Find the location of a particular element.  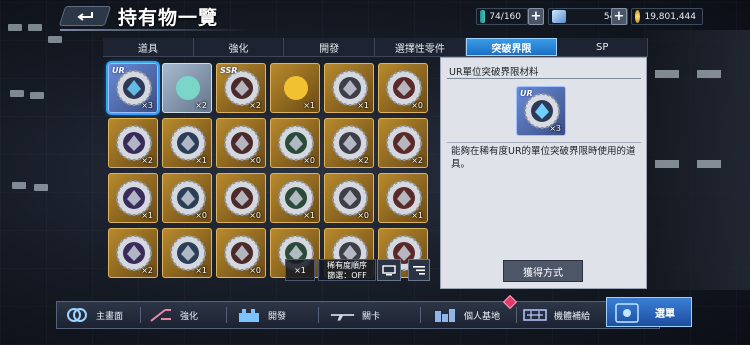

back-arrow-icon is located at coordinates (85, 16).